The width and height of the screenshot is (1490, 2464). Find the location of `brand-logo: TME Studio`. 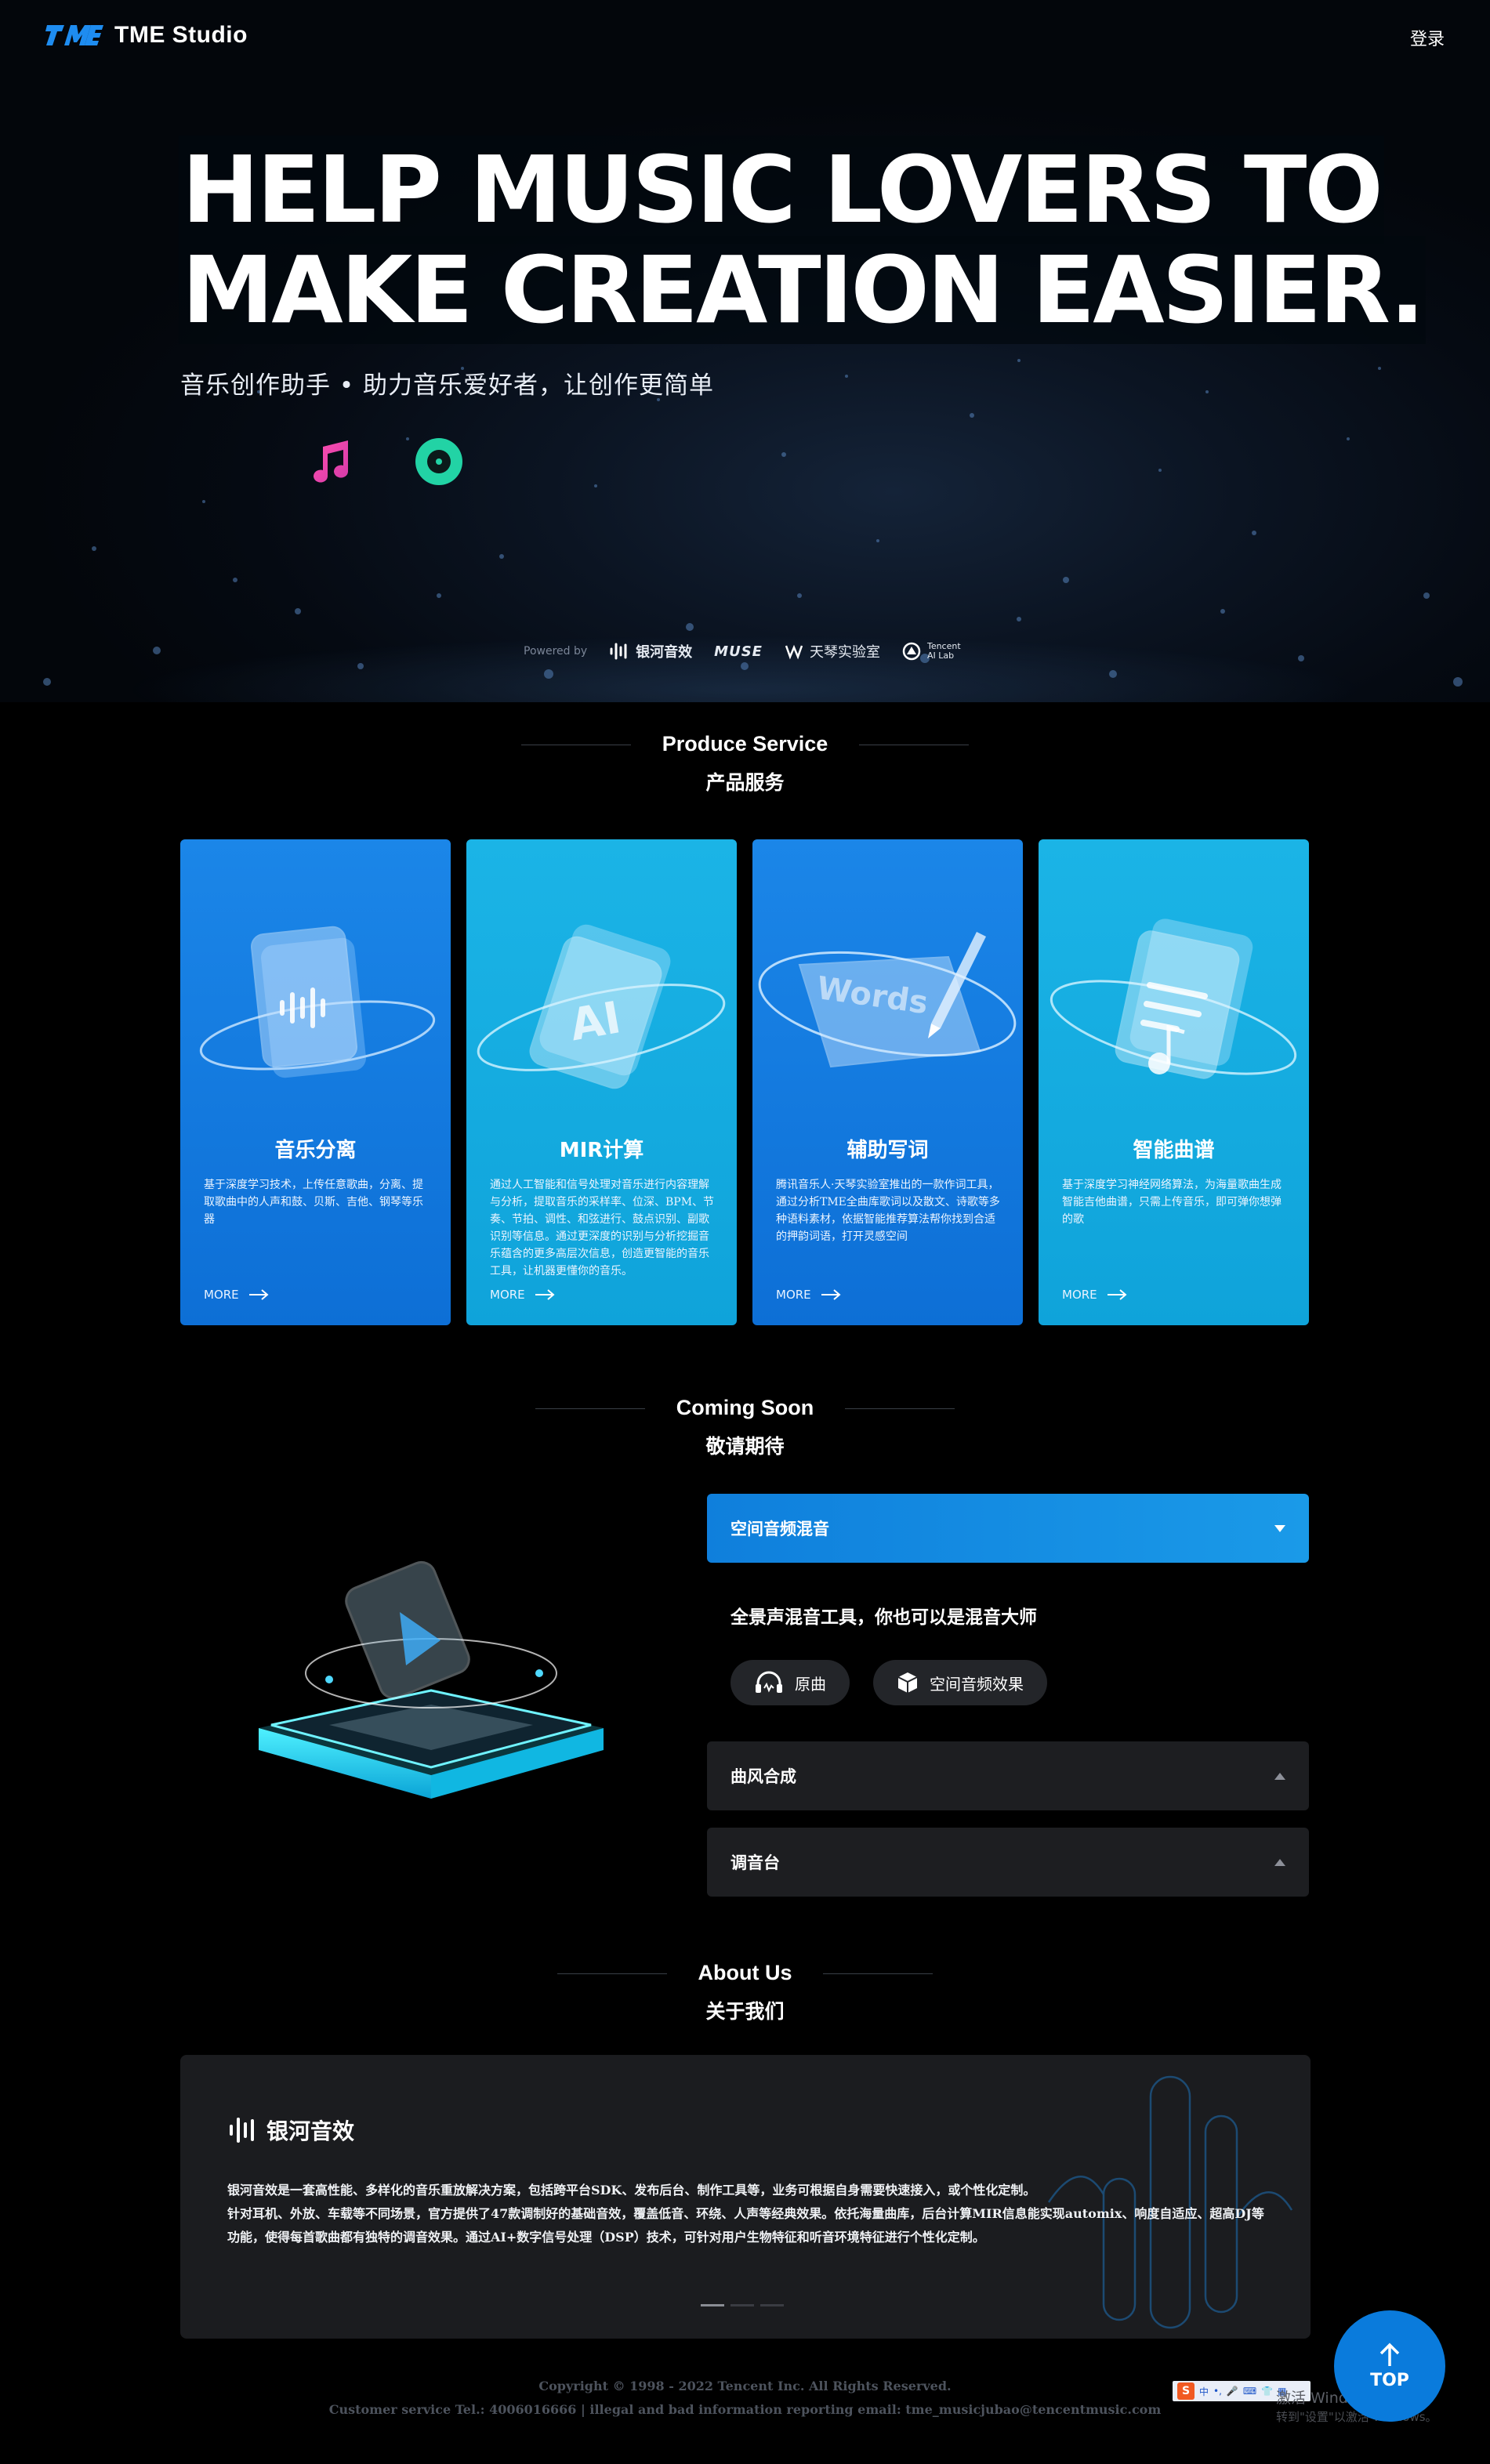

brand-logo: TME Studio is located at coordinates (146, 35).